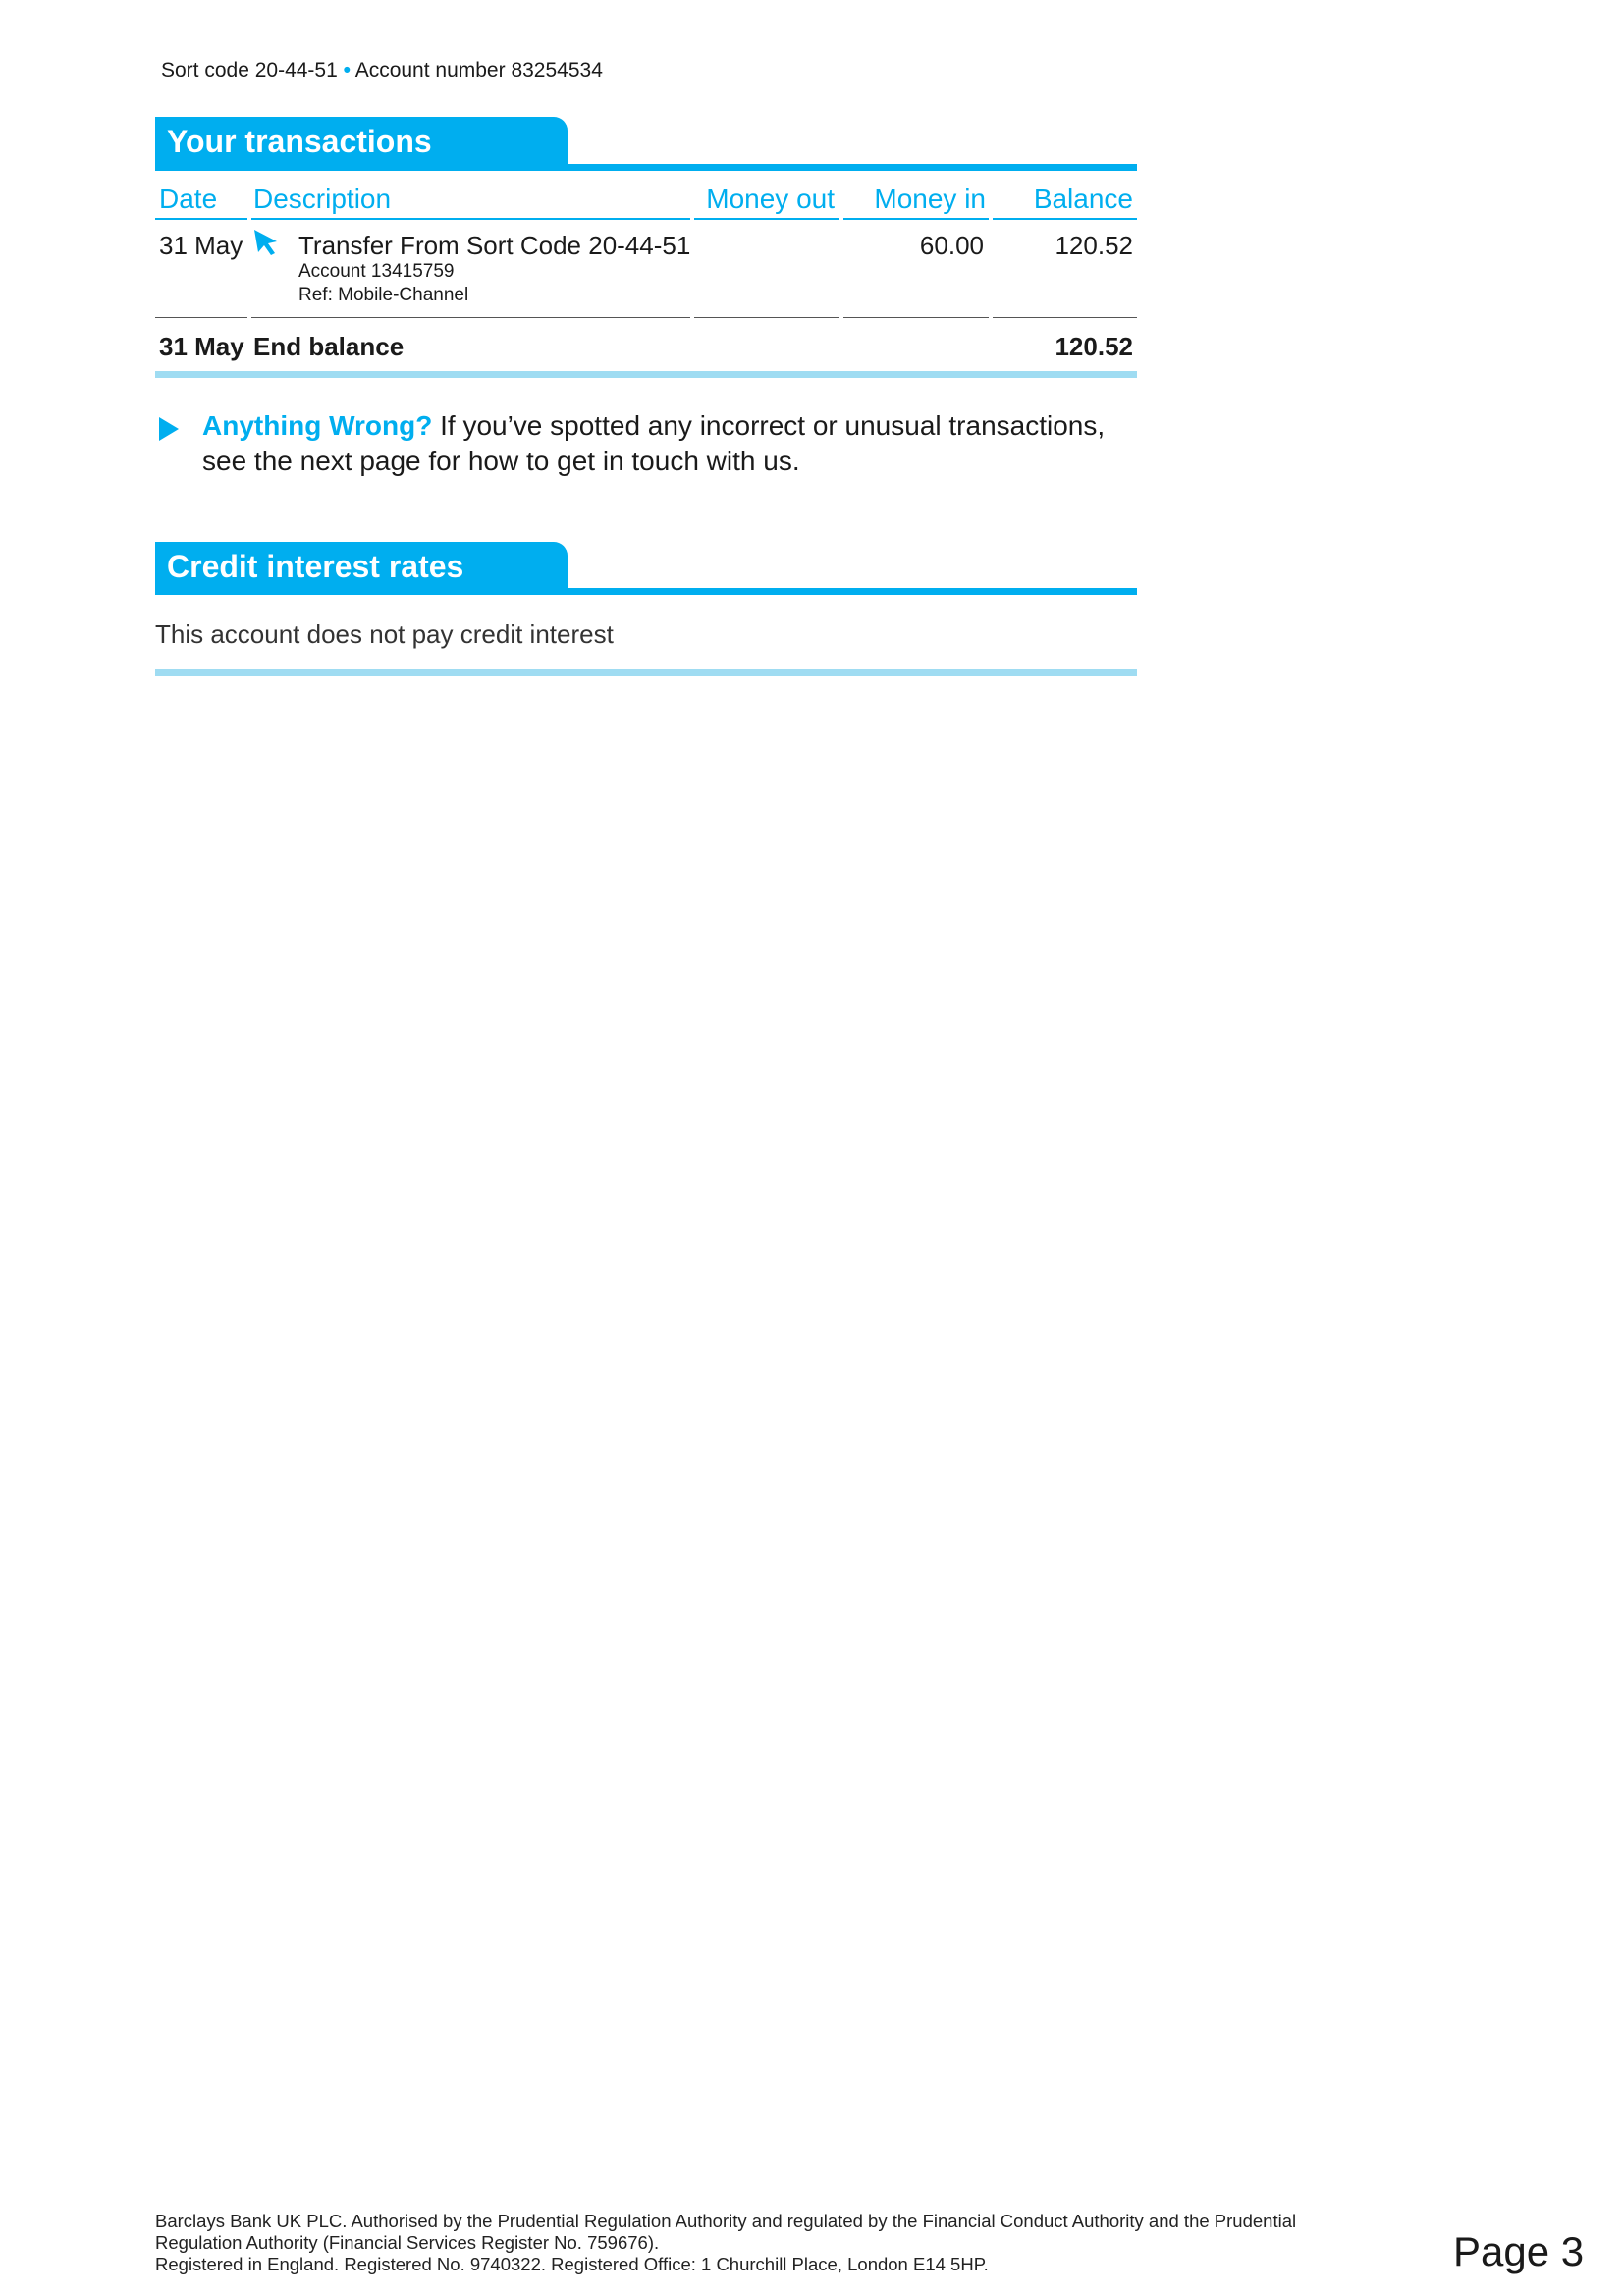 Image resolution: width=1623 pixels, height=2296 pixels. What do you see at coordinates (383, 295) in the screenshot?
I see `row-detail-ref: Ref: Mobile-Channel` at bounding box center [383, 295].